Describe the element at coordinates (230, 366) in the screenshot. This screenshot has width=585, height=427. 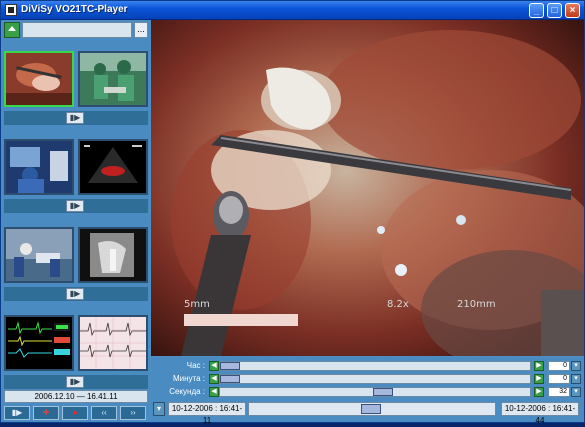
I see `hour-knob` at that location.